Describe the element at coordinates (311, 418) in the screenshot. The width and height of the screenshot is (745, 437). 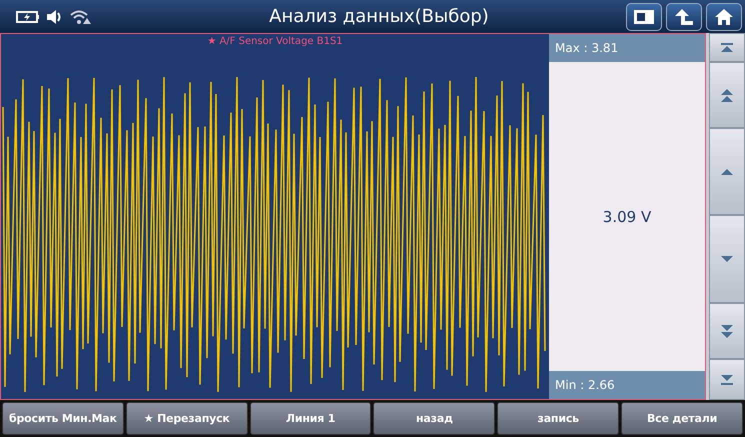
I see `action-button: Линия 1` at that location.